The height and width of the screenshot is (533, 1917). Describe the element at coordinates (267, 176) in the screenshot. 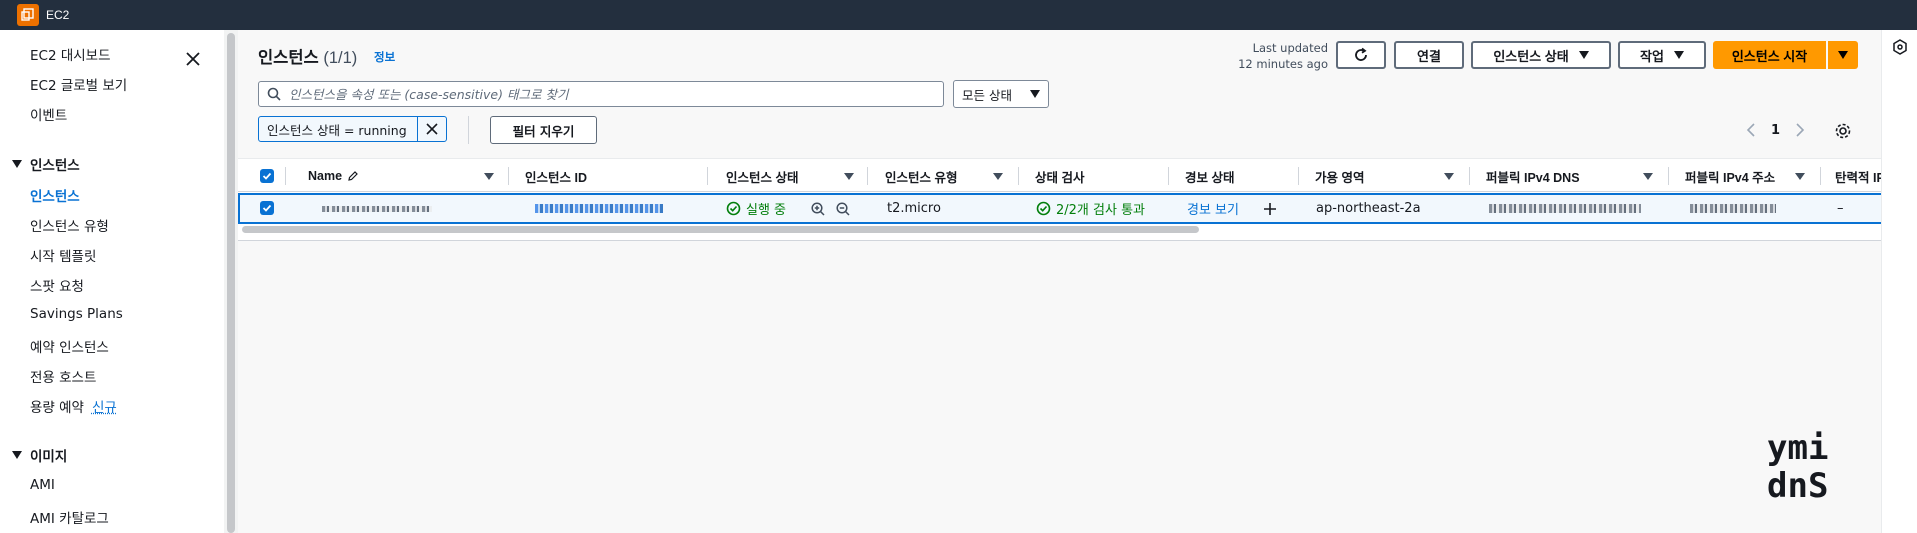

I see `select-all-checkbox` at that location.